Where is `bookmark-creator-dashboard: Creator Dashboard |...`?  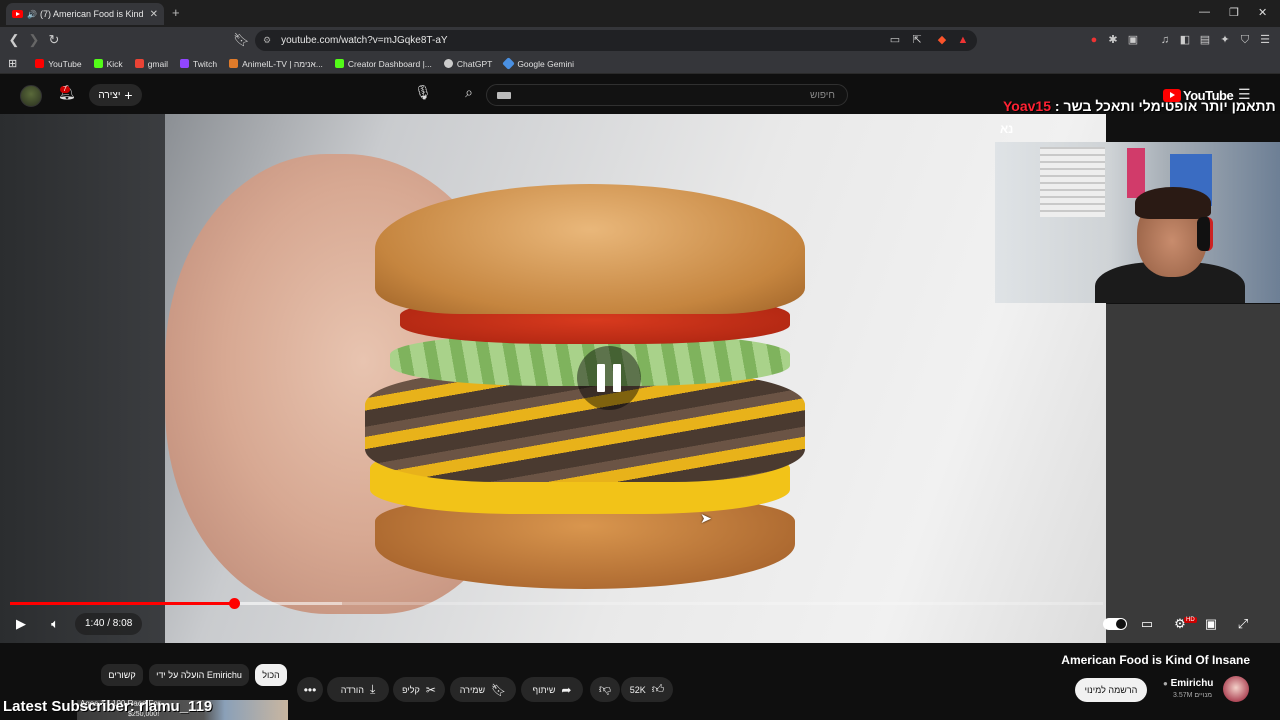 bookmark-creator-dashboard: Creator Dashboard |... is located at coordinates (383, 64).